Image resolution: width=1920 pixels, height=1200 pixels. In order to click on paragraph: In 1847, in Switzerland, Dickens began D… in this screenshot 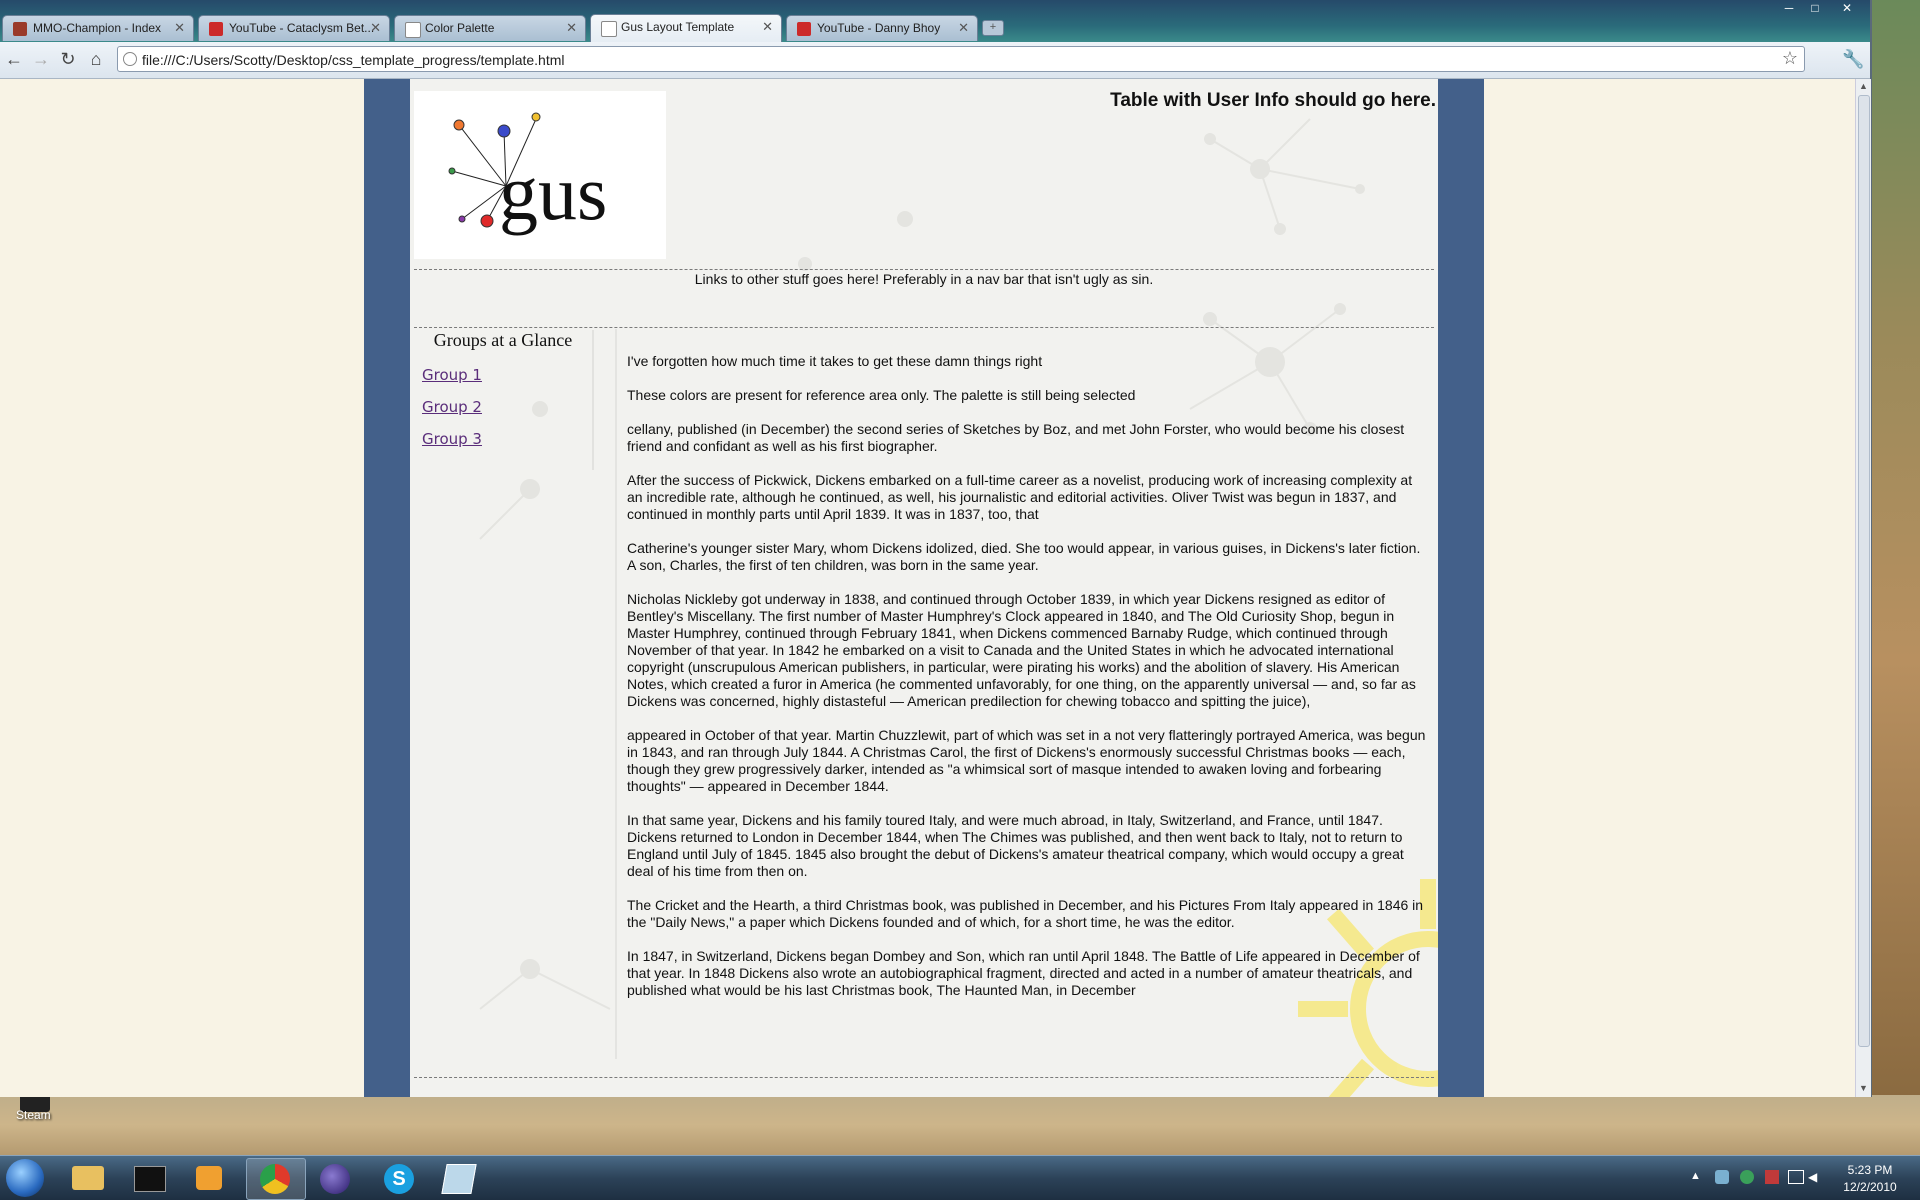, I will do `click(1023, 973)`.